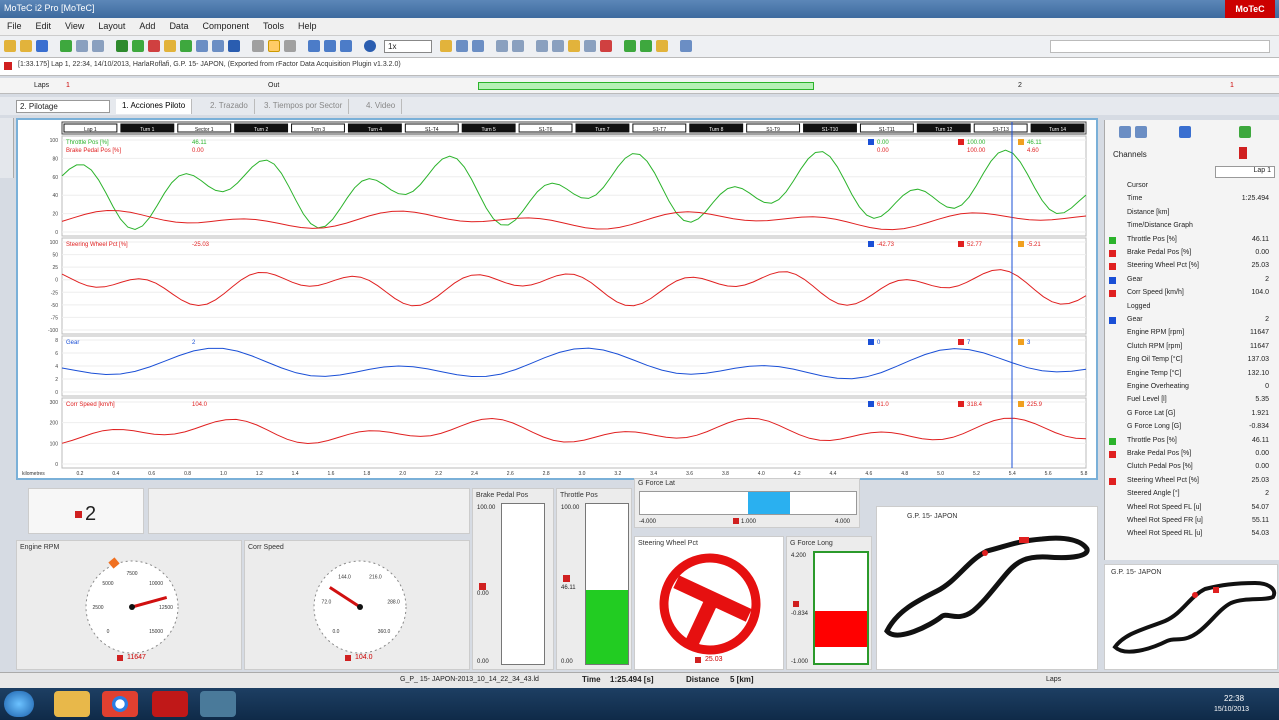 This screenshot has width=1279, height=720. I want to click on tools-icon, so click(630, 46).